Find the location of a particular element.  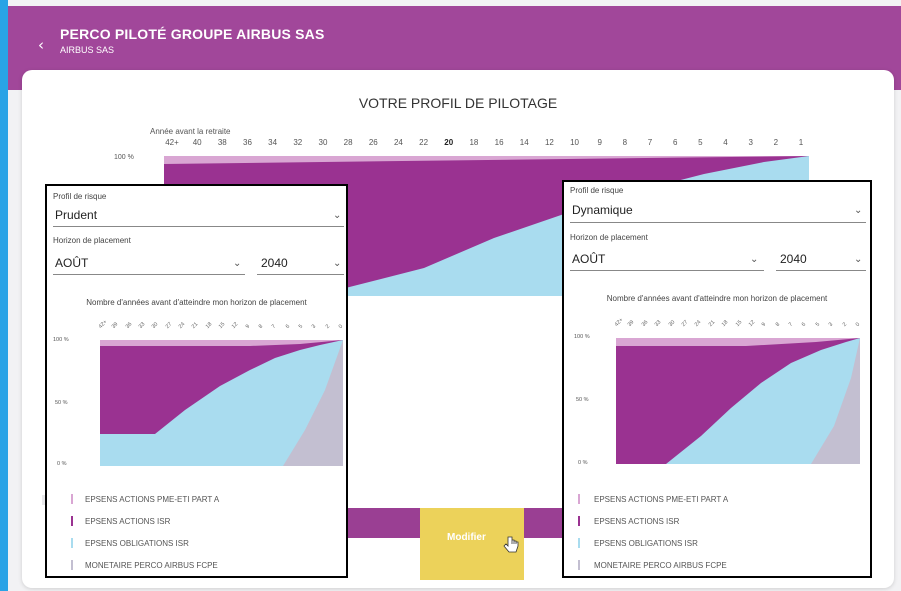

mini-x-tick: 6 is located at coordinates (287, 326).